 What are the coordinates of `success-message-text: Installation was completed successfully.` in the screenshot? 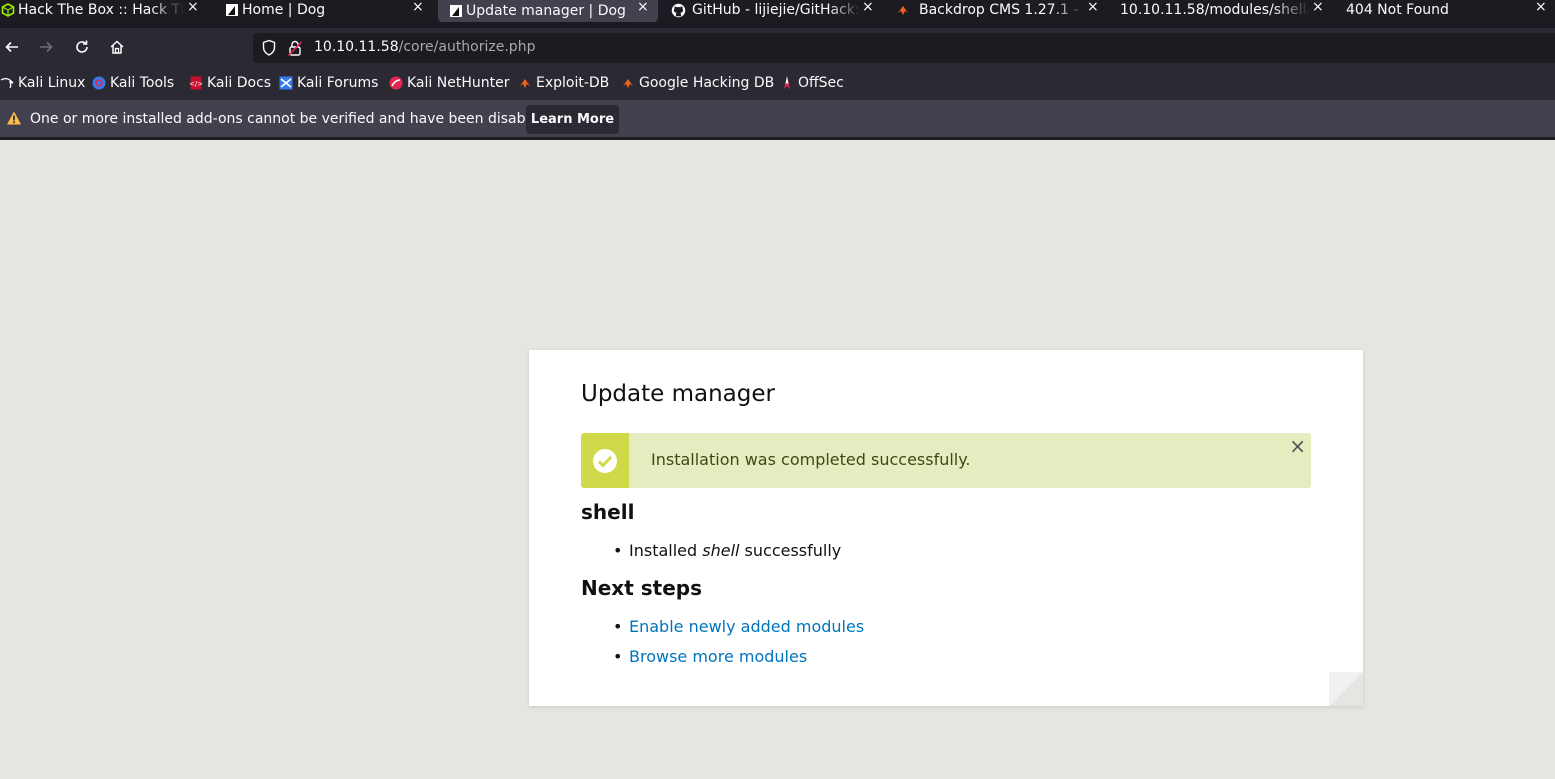 It's located at (811, 459).